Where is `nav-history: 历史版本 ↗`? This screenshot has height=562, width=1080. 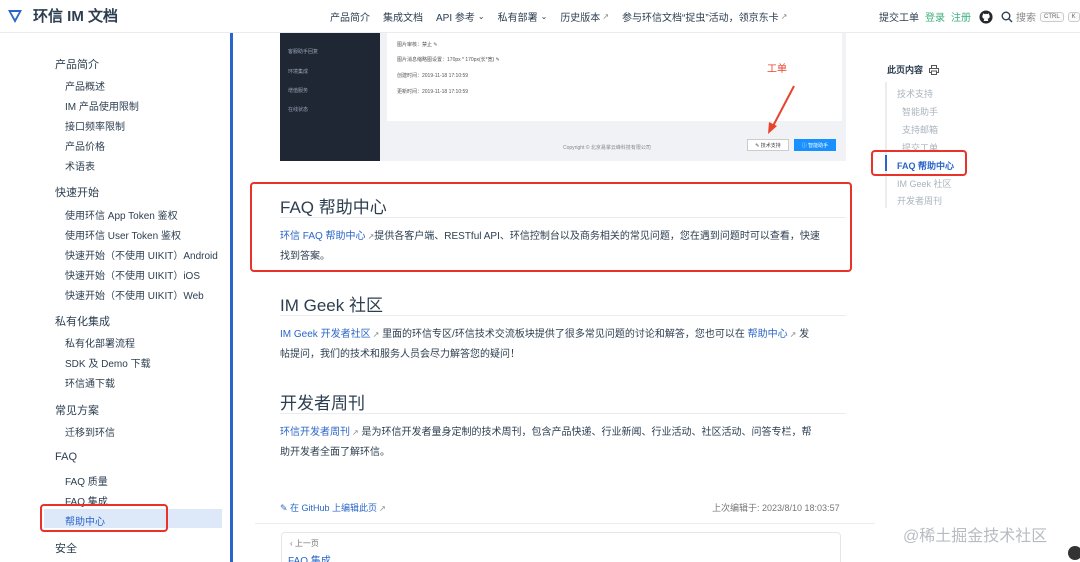 nav-history: 历史版本 ↗ is located at coordinates (584, 16).